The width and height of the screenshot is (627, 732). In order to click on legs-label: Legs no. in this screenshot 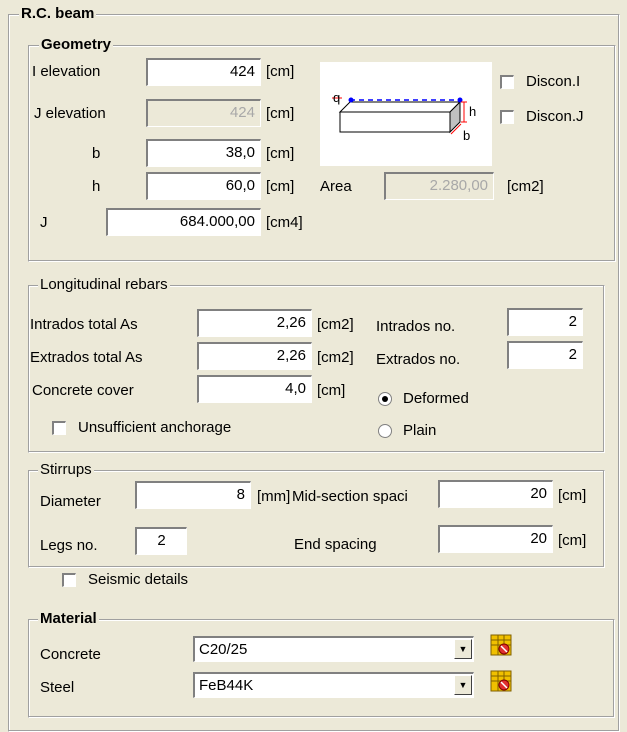, I will do `click(69, 545)`.